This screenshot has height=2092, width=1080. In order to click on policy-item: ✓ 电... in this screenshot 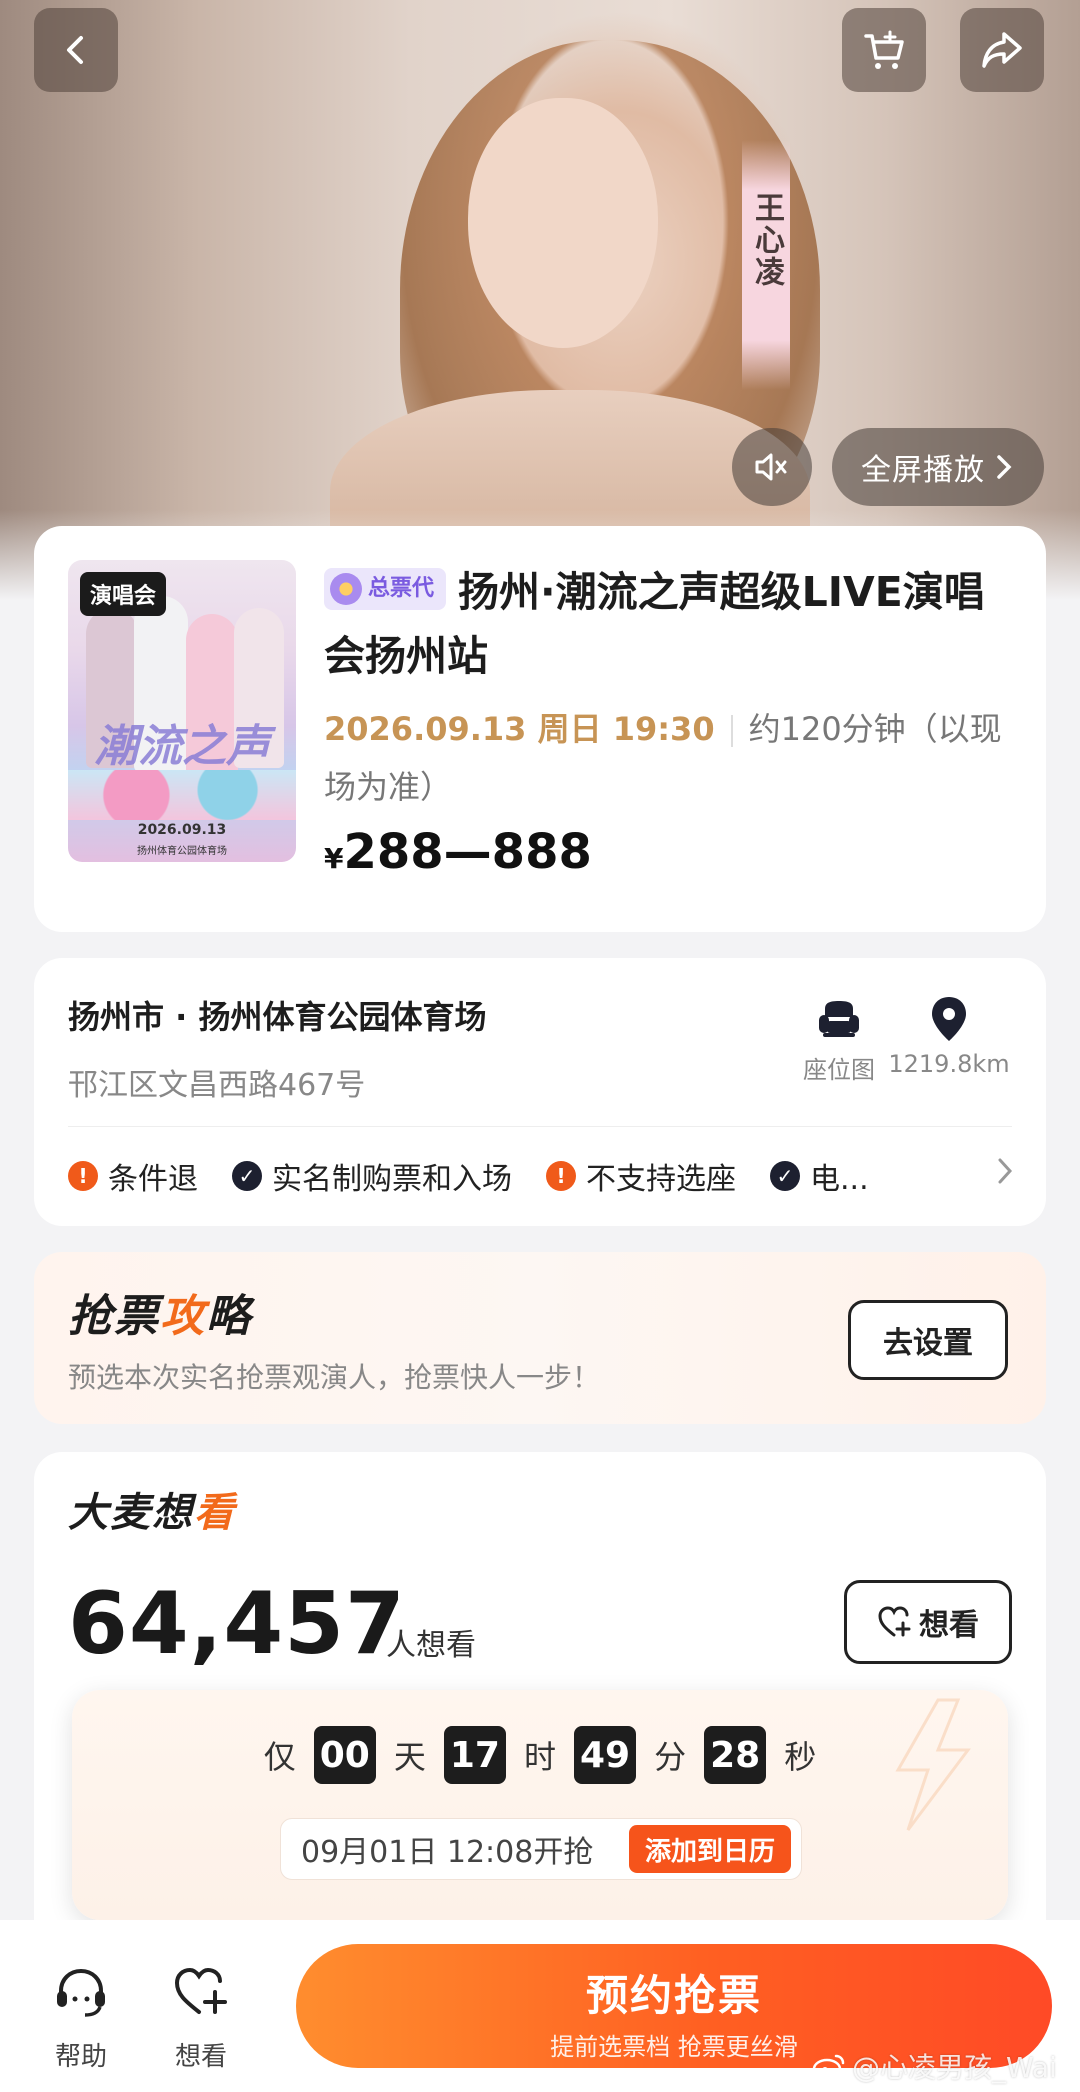, I will do `click(819, 1176)`.